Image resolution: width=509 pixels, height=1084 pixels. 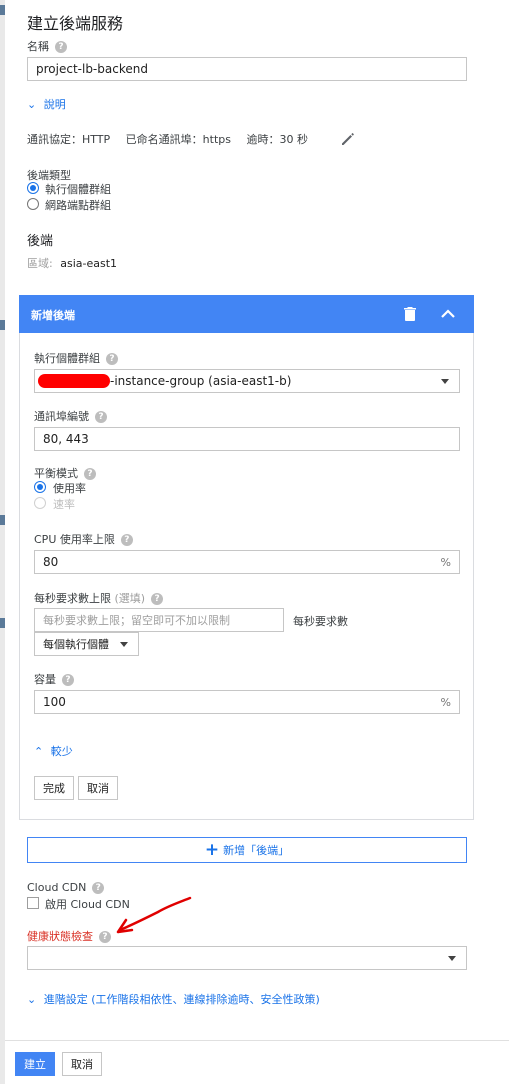 I want to click on cpu-limit-value: 80, so click(x=51, y=562).